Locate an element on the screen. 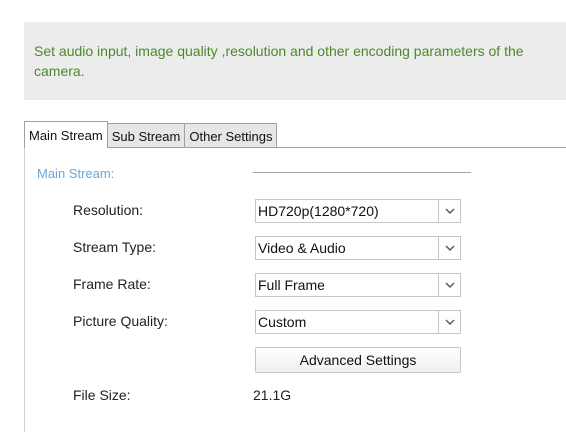  picture-quality-value: Custom is located at coordinates (282, 322).